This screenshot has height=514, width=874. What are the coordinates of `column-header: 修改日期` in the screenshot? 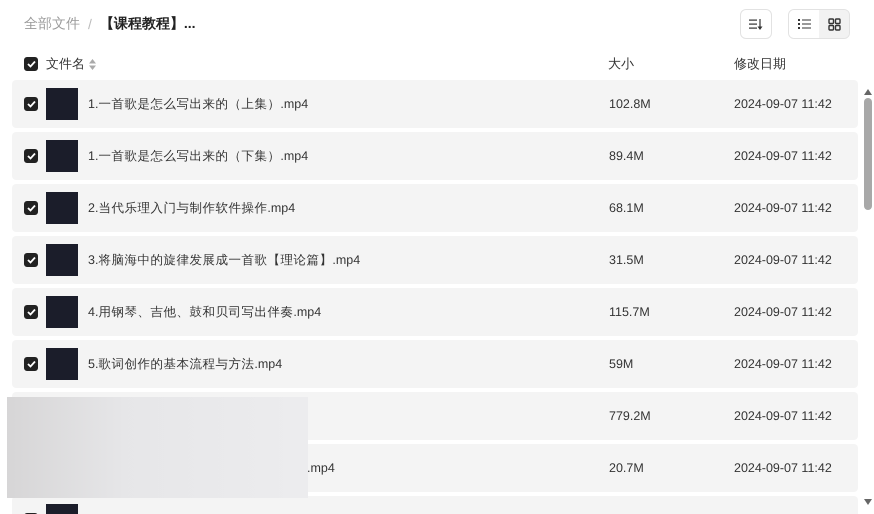 It's located at (760, 63).